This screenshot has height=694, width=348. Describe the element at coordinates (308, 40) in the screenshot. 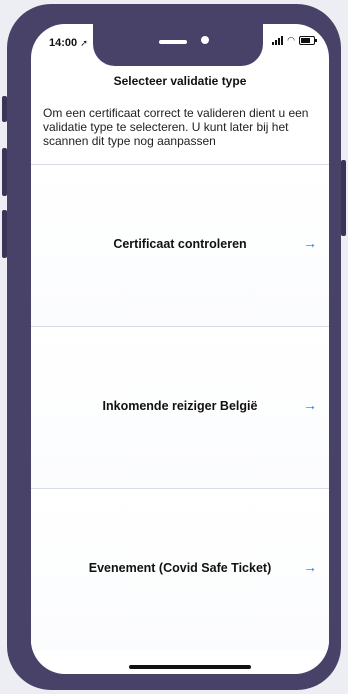

I see `battery-icon` at that location.